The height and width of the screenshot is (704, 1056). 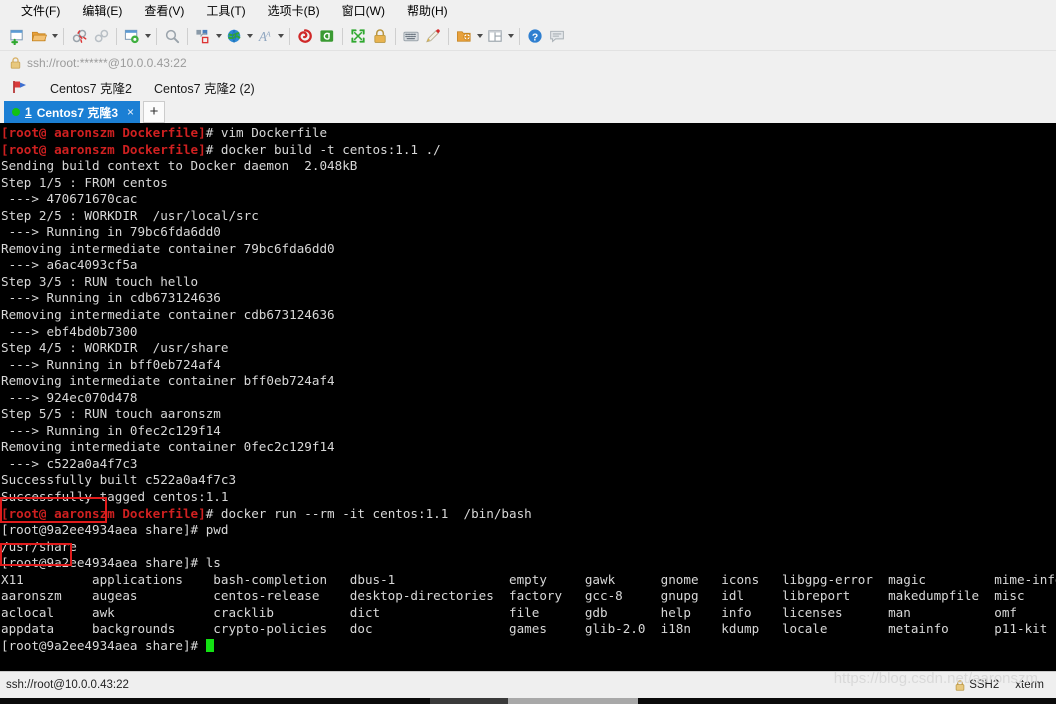 What do you see at coordinates (172, 36) in the screenshot?
I see `find-icon` at bounding box center [172, 36].